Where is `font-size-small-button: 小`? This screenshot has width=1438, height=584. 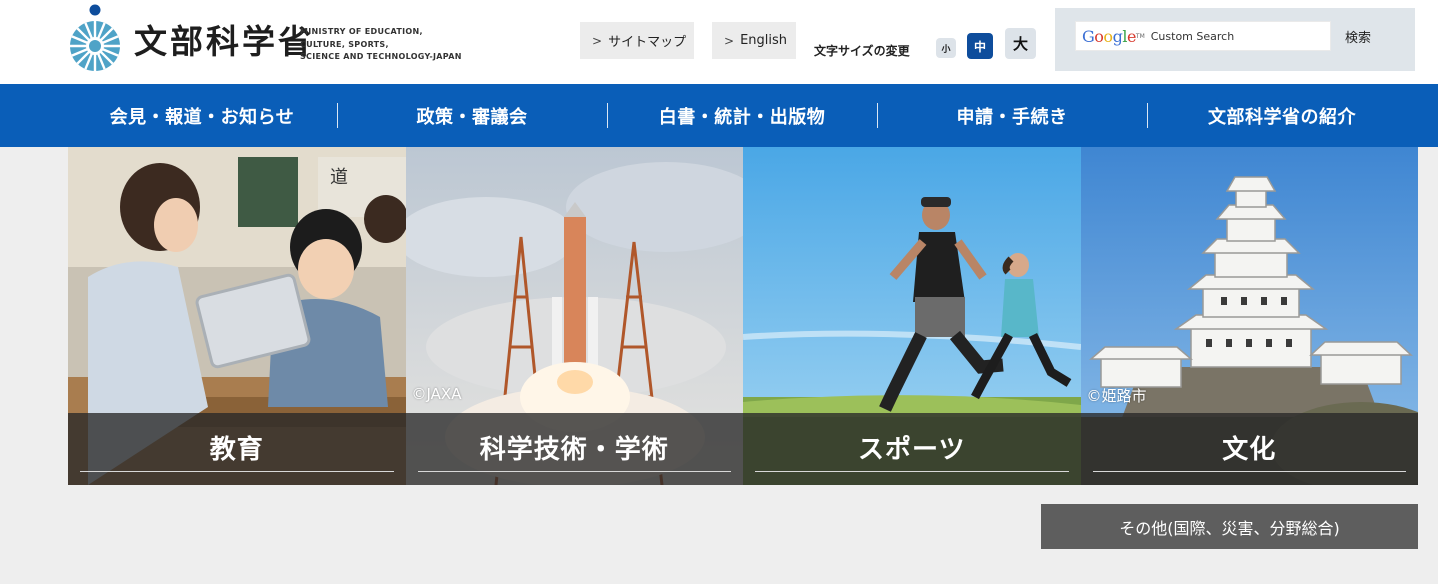 font-size-small-button: 小 is located at coordinates (946, 48).